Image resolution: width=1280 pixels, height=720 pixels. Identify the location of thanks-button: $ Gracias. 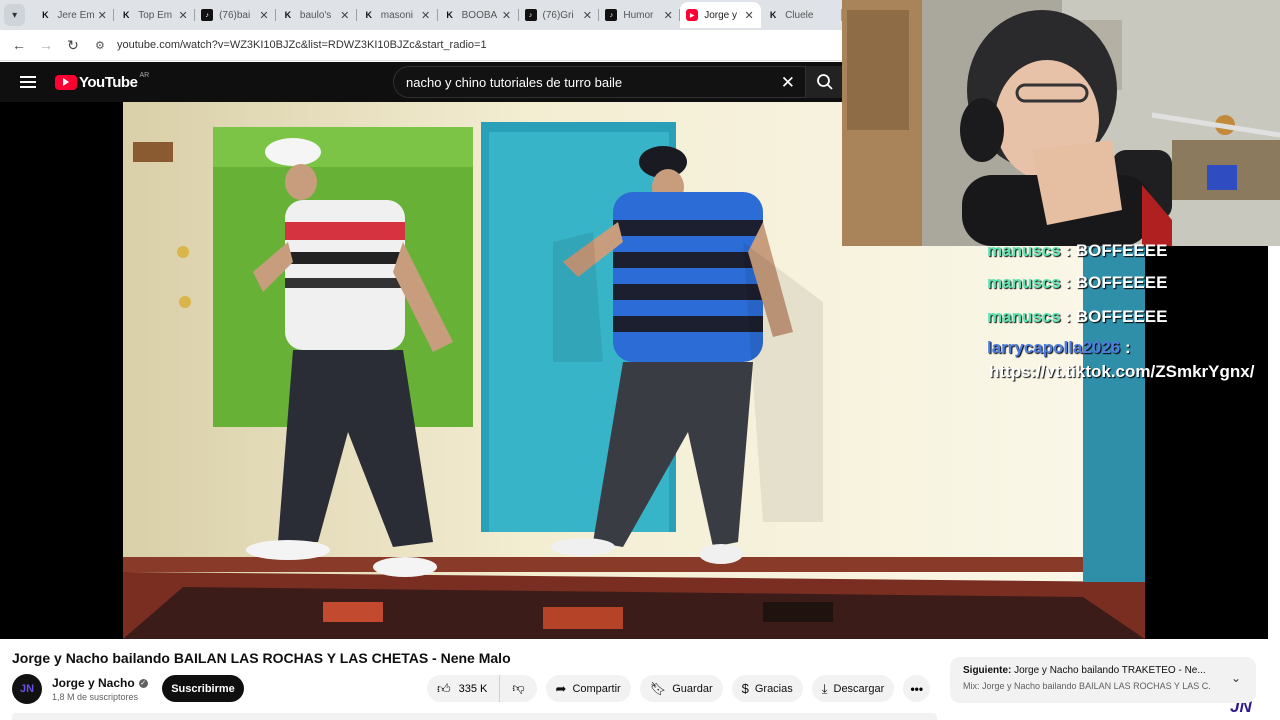
(767, 688).